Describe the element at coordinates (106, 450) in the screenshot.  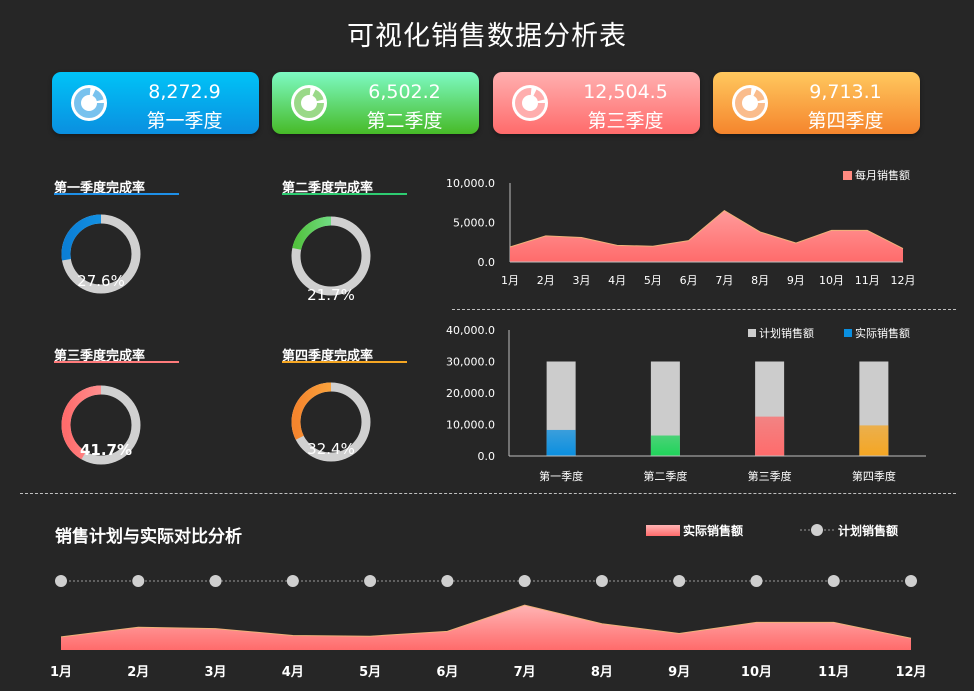
I see `gauge-percent: 41.7%` at that location.